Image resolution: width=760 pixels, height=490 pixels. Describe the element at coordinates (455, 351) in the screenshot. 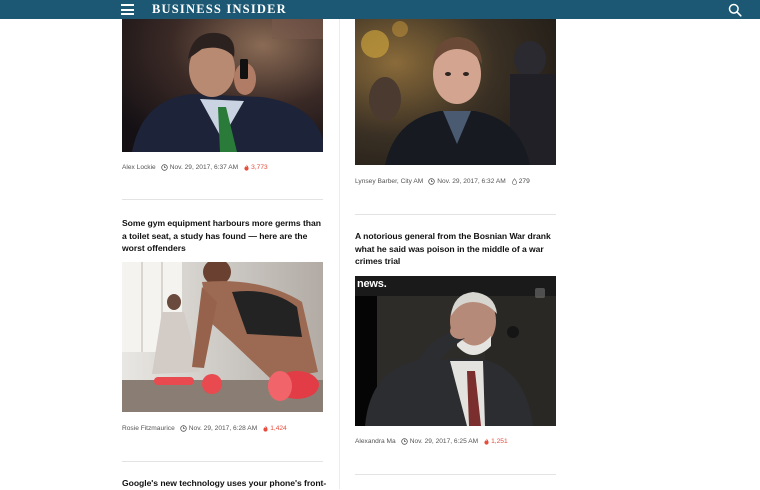

I see `article-image: news.` at that location.